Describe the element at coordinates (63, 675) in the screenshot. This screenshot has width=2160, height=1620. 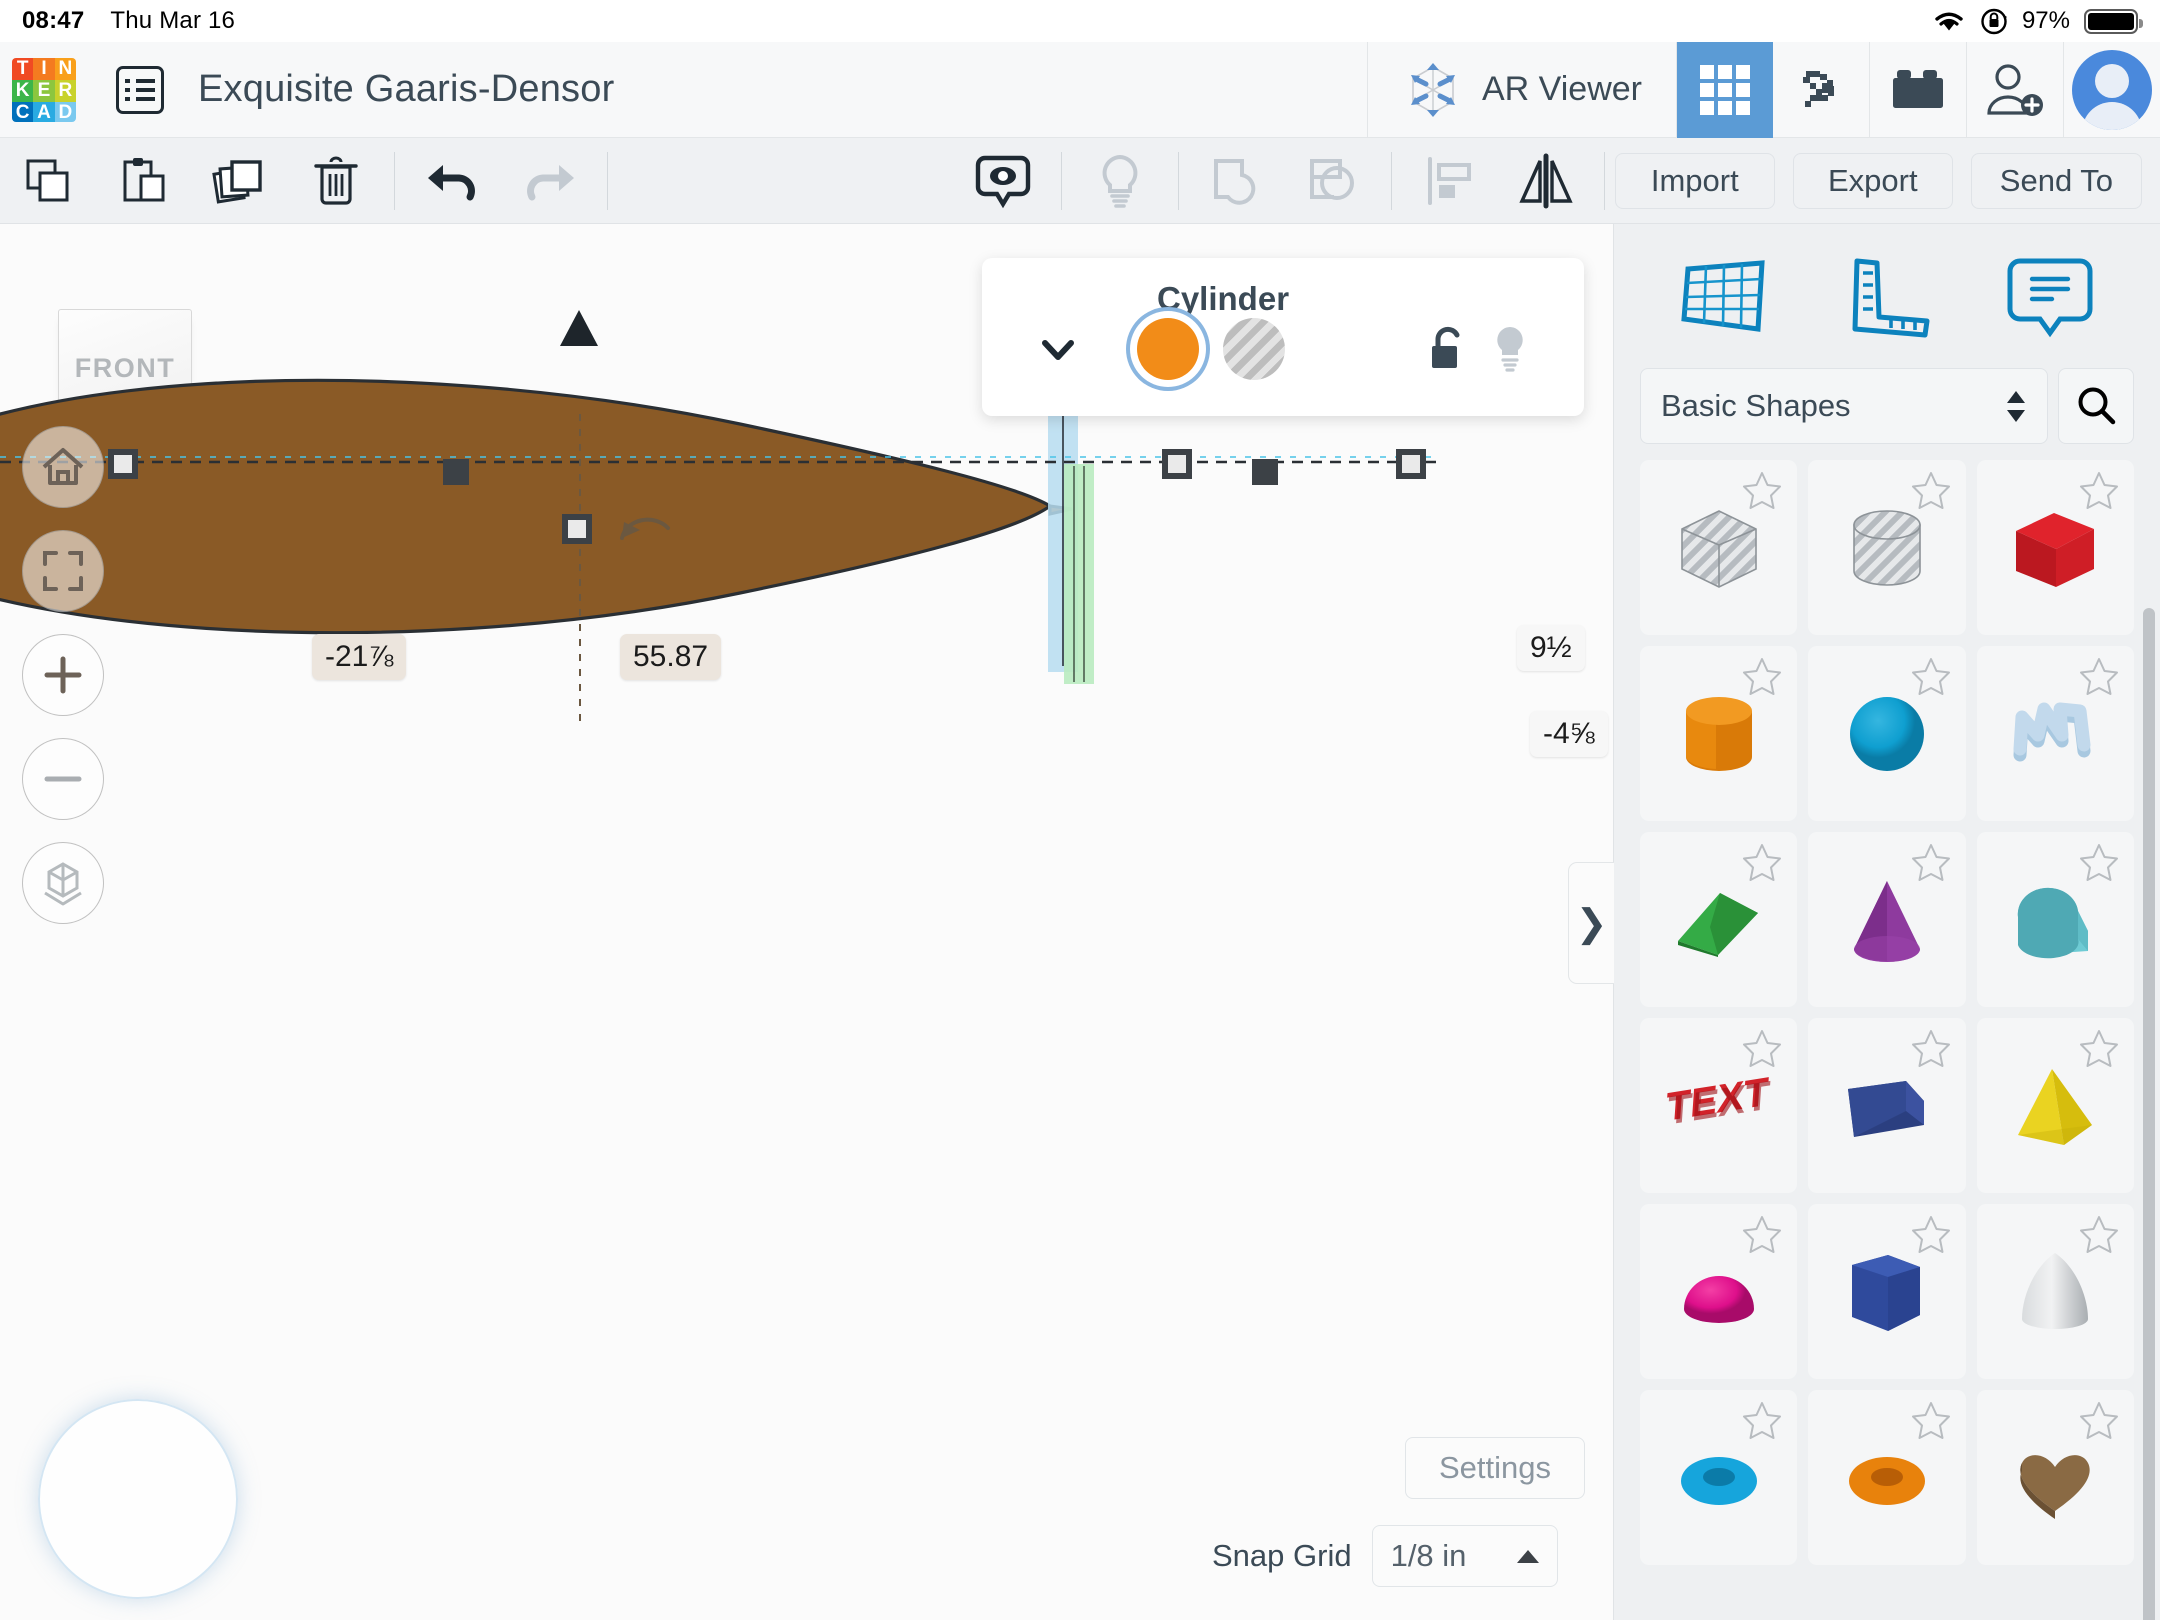
I see `zoom-in-icon` at that location.